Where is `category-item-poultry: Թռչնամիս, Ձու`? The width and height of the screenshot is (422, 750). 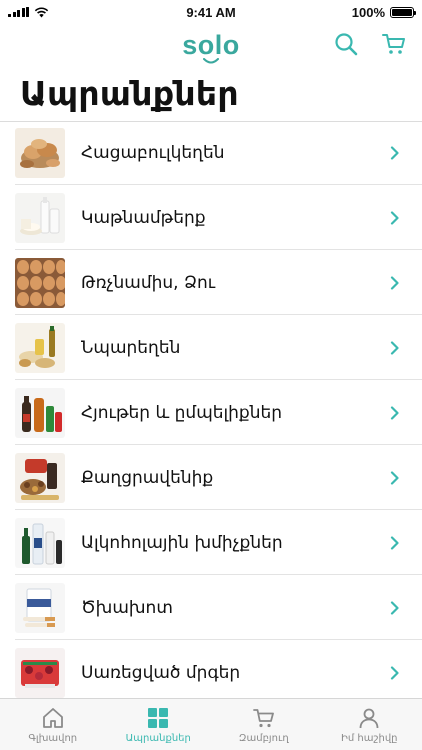
category-item-poultry: Թռչնամիս, Ձու is located at coordinates (211, 282).